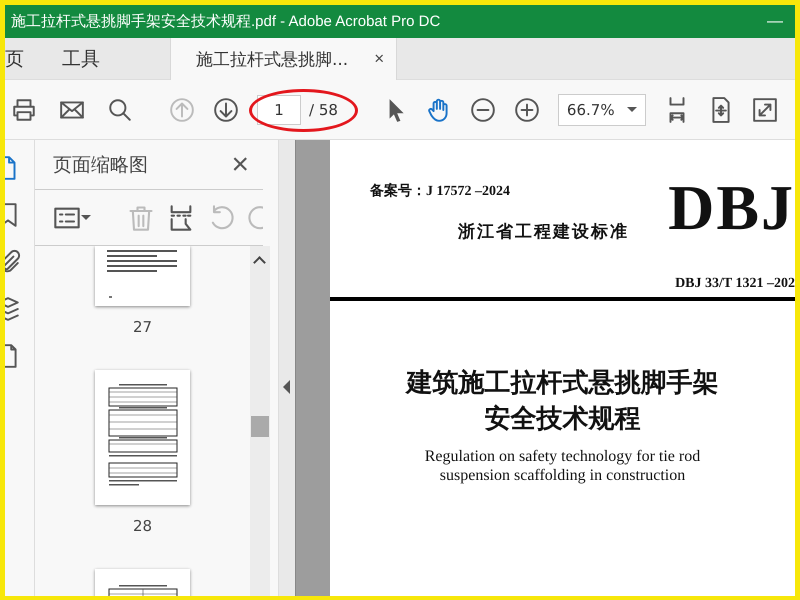 The height and width of the screenshot is (600, 800). Describe the element at coordinates (260, 426) in the screenshot. I see `scroll-thumb` at that location.